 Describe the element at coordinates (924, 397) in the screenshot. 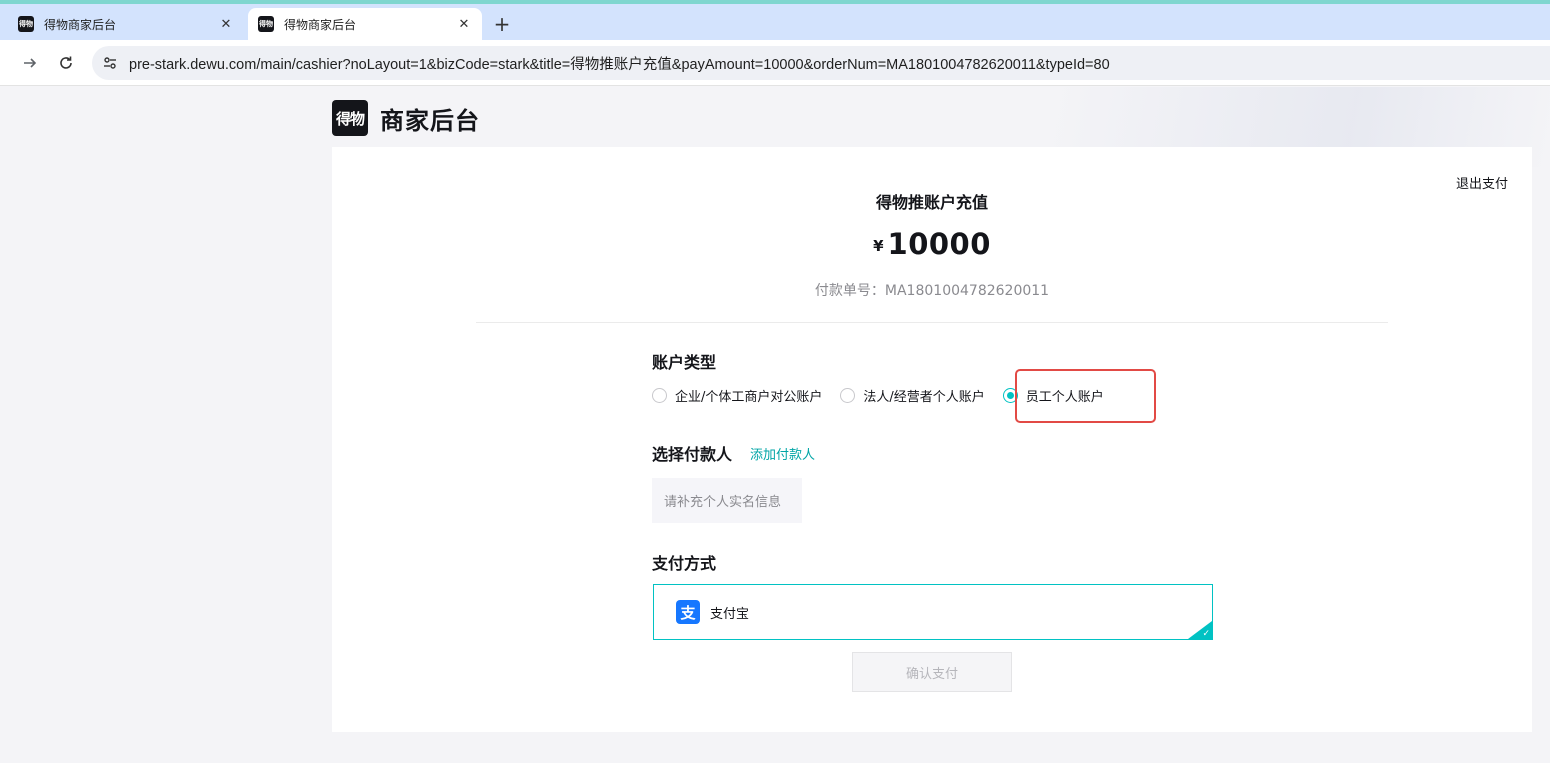

I see `radio-label: 法人/经营者个人账户` at that location.